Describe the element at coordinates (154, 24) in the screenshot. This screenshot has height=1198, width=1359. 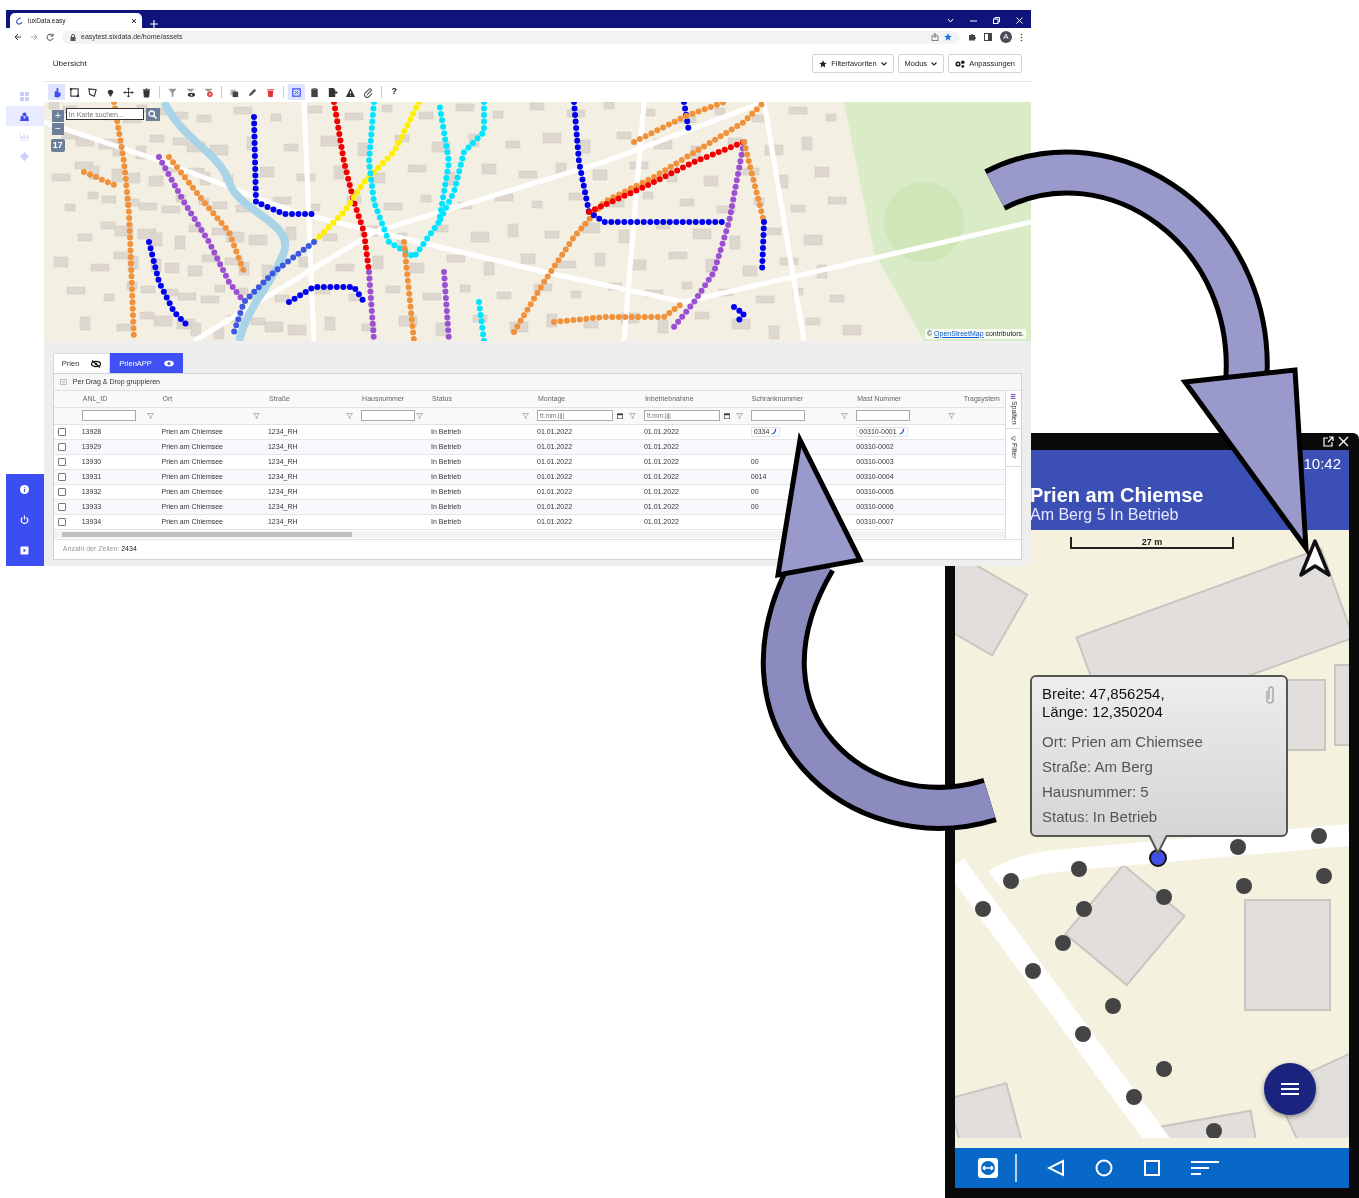
I see `new-tab-icon` at that location.